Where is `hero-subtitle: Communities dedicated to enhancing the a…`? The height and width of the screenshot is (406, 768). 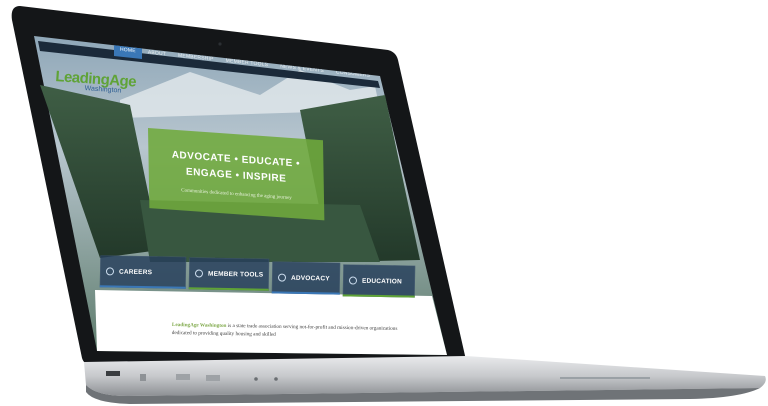
hero-subtitle: Communities dedicated to enhancing the a… is located at coordinates (236, 195).